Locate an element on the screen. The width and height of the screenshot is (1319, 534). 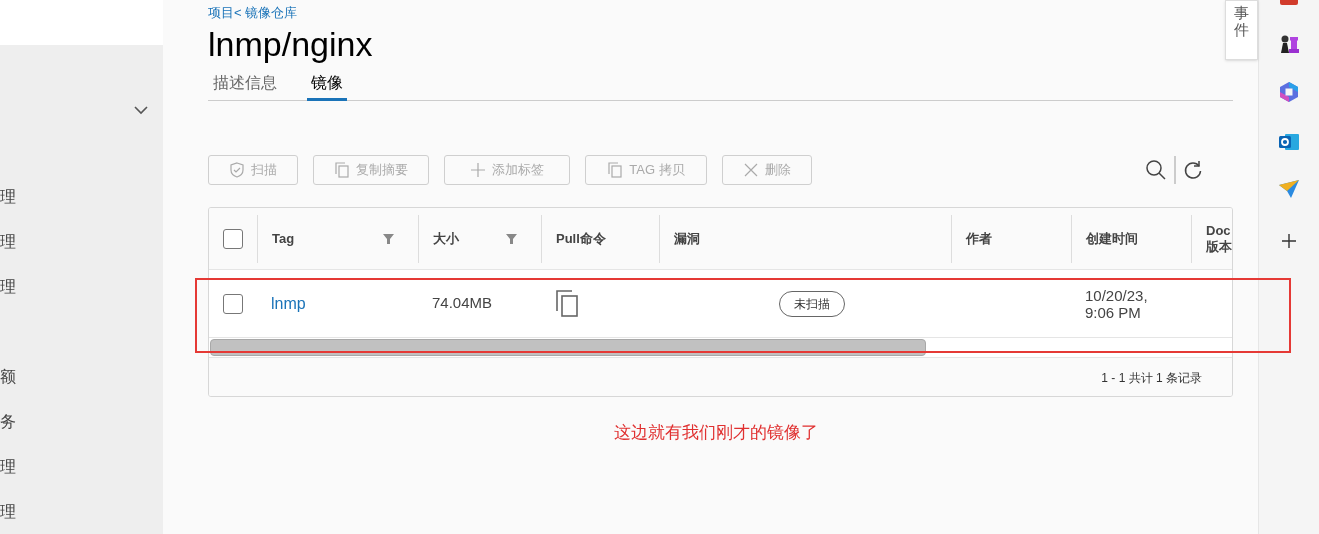
column-header: Pull命令 is located at coordinates (581, 238).